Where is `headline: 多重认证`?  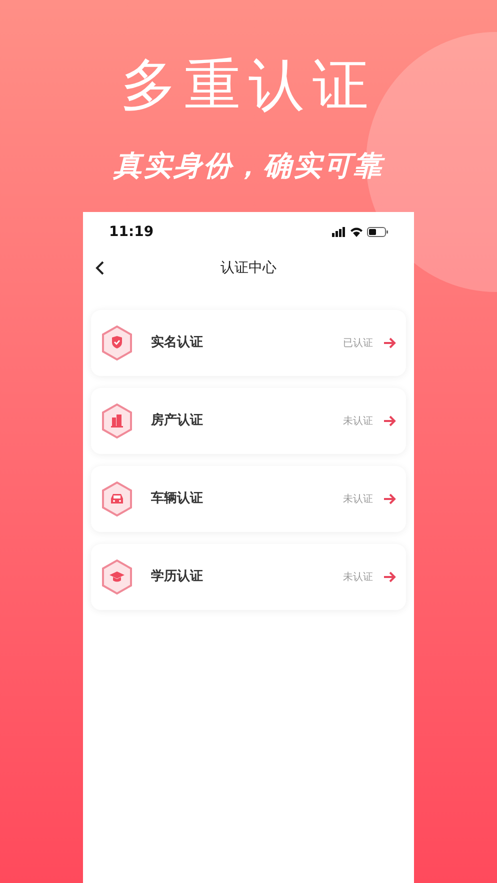
headline: 多重认证 is located at coordinates (248, 86).